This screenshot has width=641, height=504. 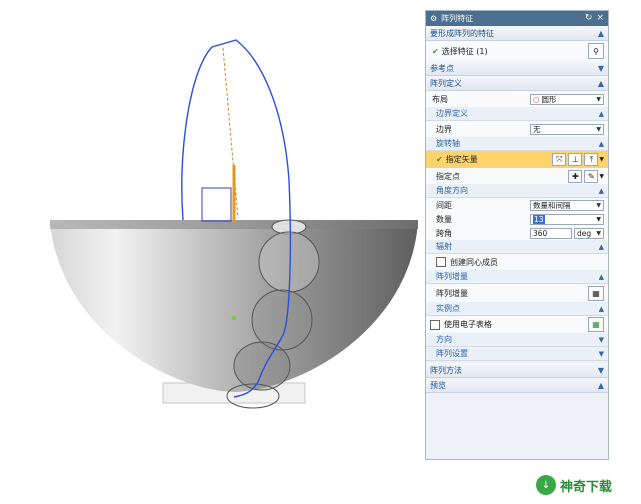 What do you see at coordinates (596, 51) in the screenshot?
I see `select-feature-button: ⚲` at bounding box center [596, 51].